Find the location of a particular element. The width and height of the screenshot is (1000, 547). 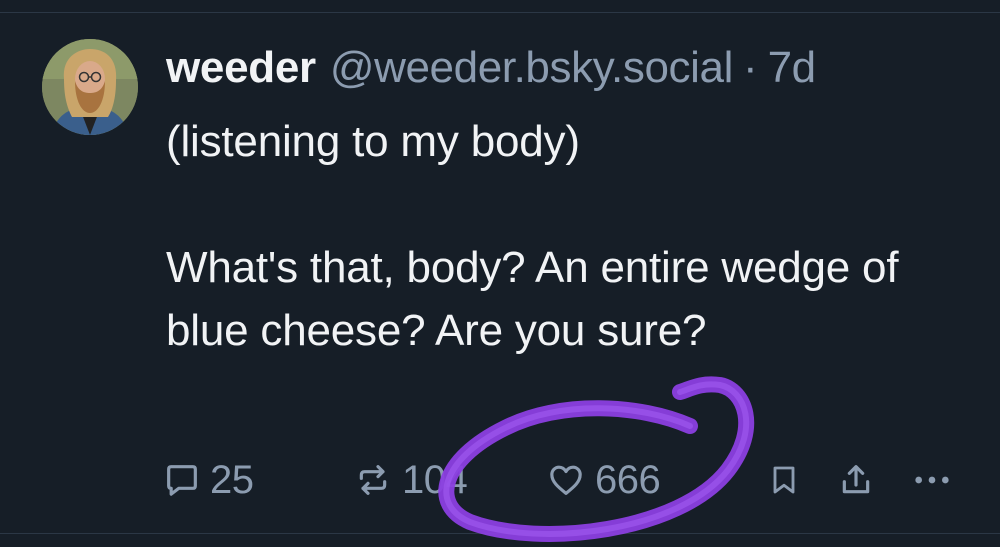

share-button is located at coordinates (856, 480).